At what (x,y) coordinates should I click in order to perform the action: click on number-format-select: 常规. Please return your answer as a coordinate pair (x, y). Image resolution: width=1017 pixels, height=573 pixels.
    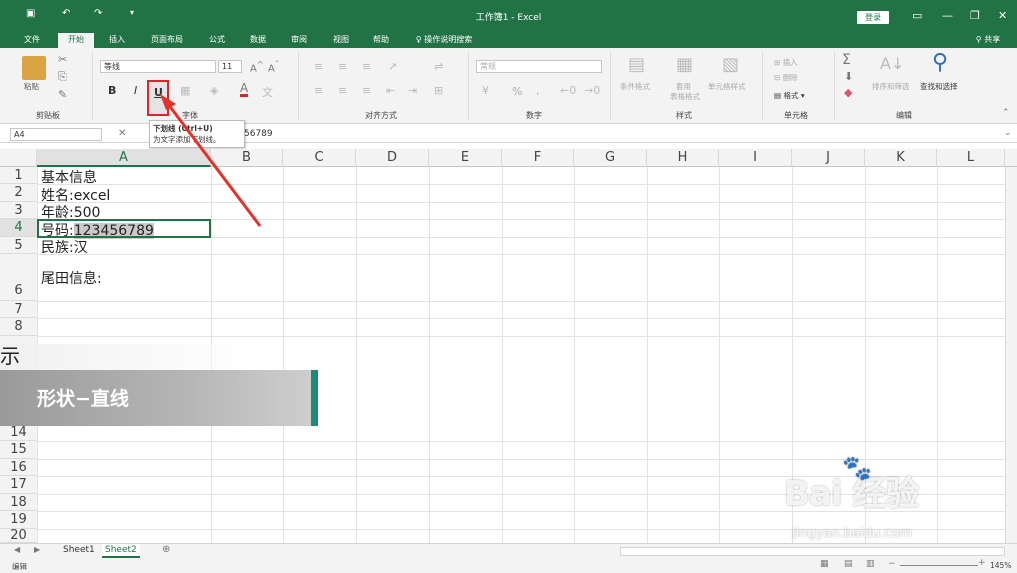
    Looking at the image, I should click on (539, 66).